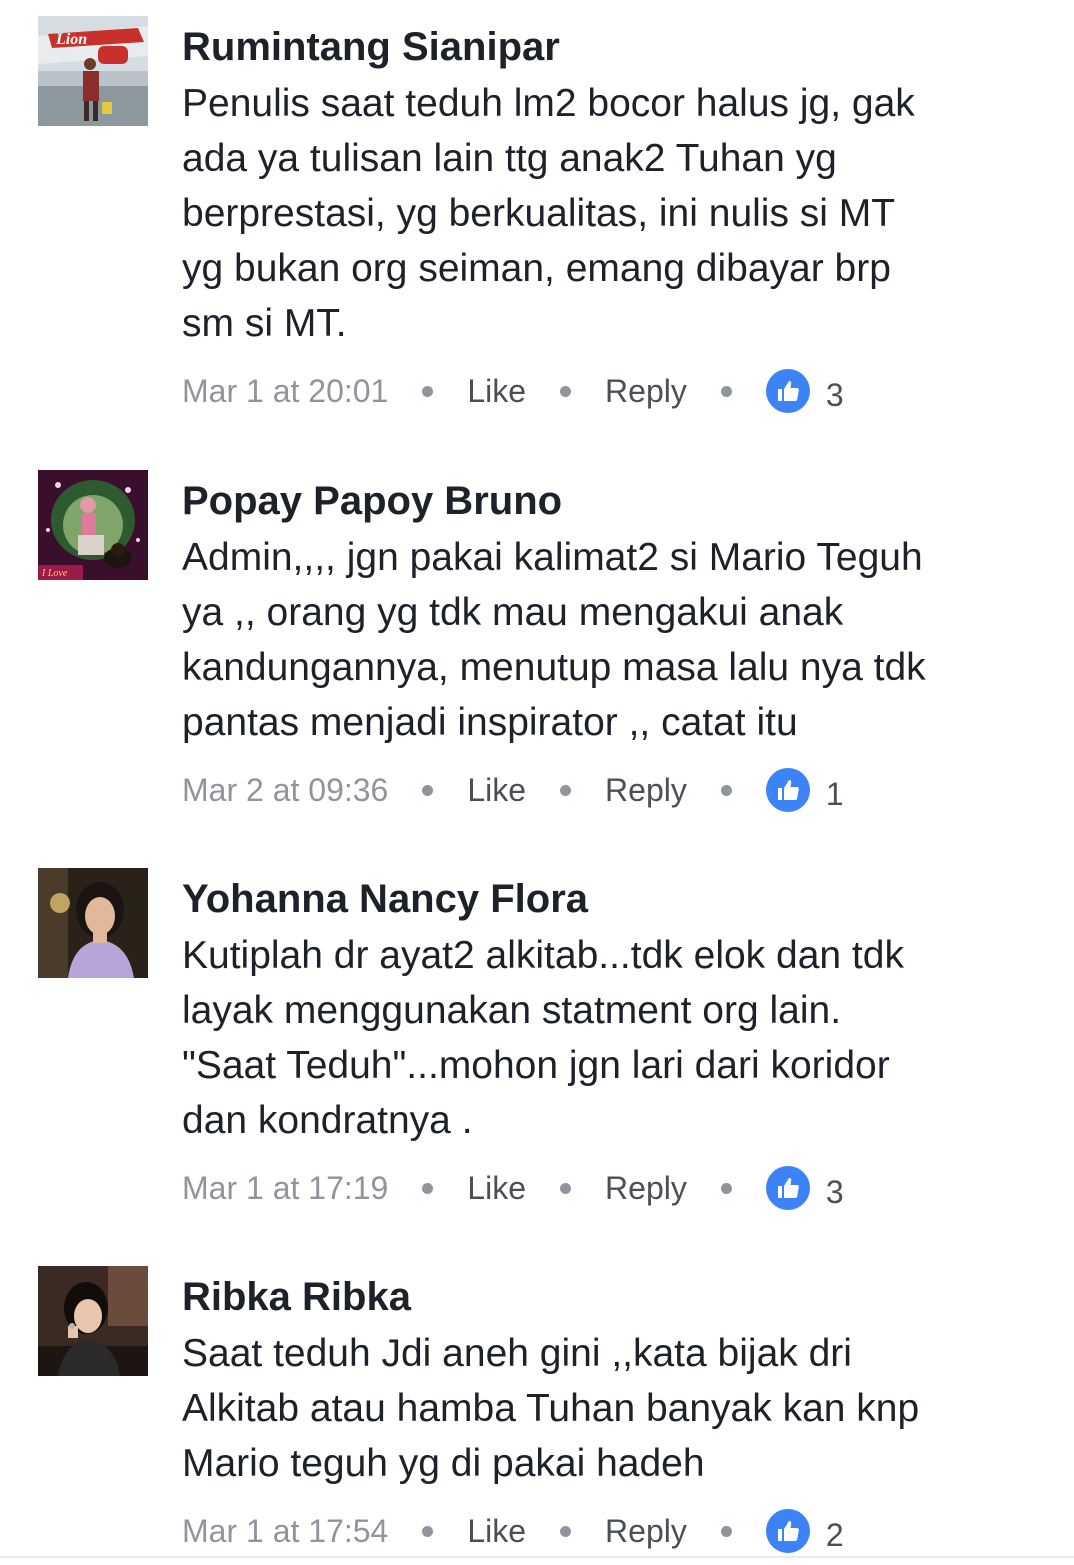 The image size is (1074, 1565). I want to click on comment-meta: Mar 1 at 20:01 Like Reply 3, so click(617, 391).